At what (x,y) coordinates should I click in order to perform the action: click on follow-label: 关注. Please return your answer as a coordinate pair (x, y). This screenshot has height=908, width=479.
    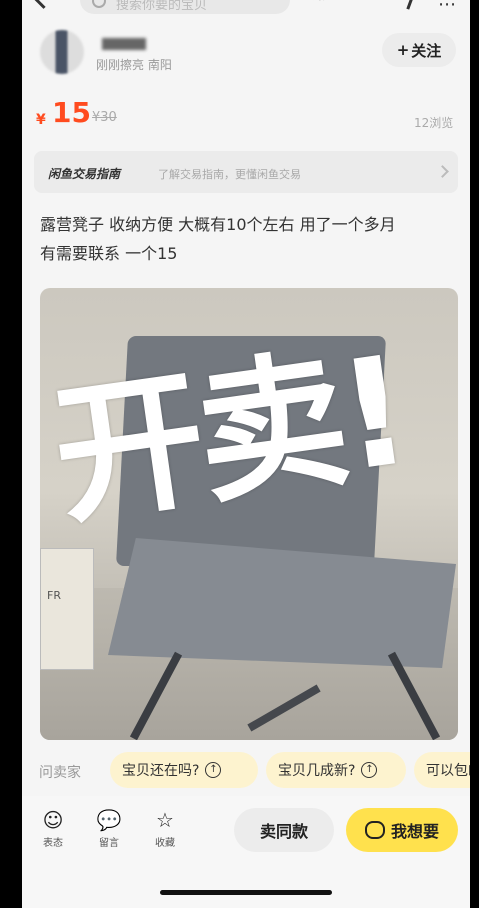
    Looking at the image, I should click on (426, 50).